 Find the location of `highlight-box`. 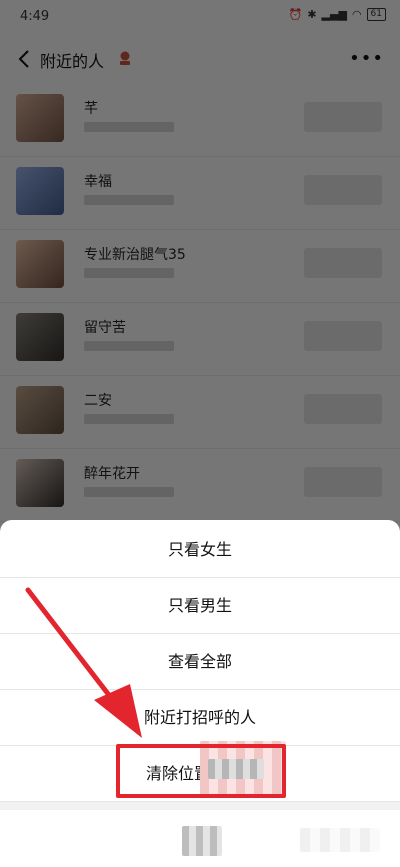

highlight-box is located at coordinates (201, 771).